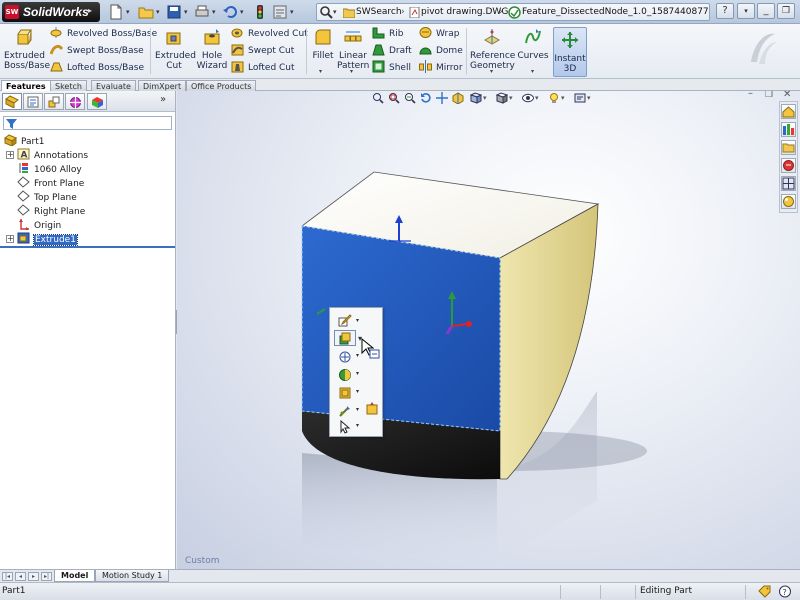 The image size is (800, 600). What do you see at coordinates (97, 68) in the screenshot?
I see `lofted-boss-button: Lofted Boss/Base` at bounding box center [97, 68].